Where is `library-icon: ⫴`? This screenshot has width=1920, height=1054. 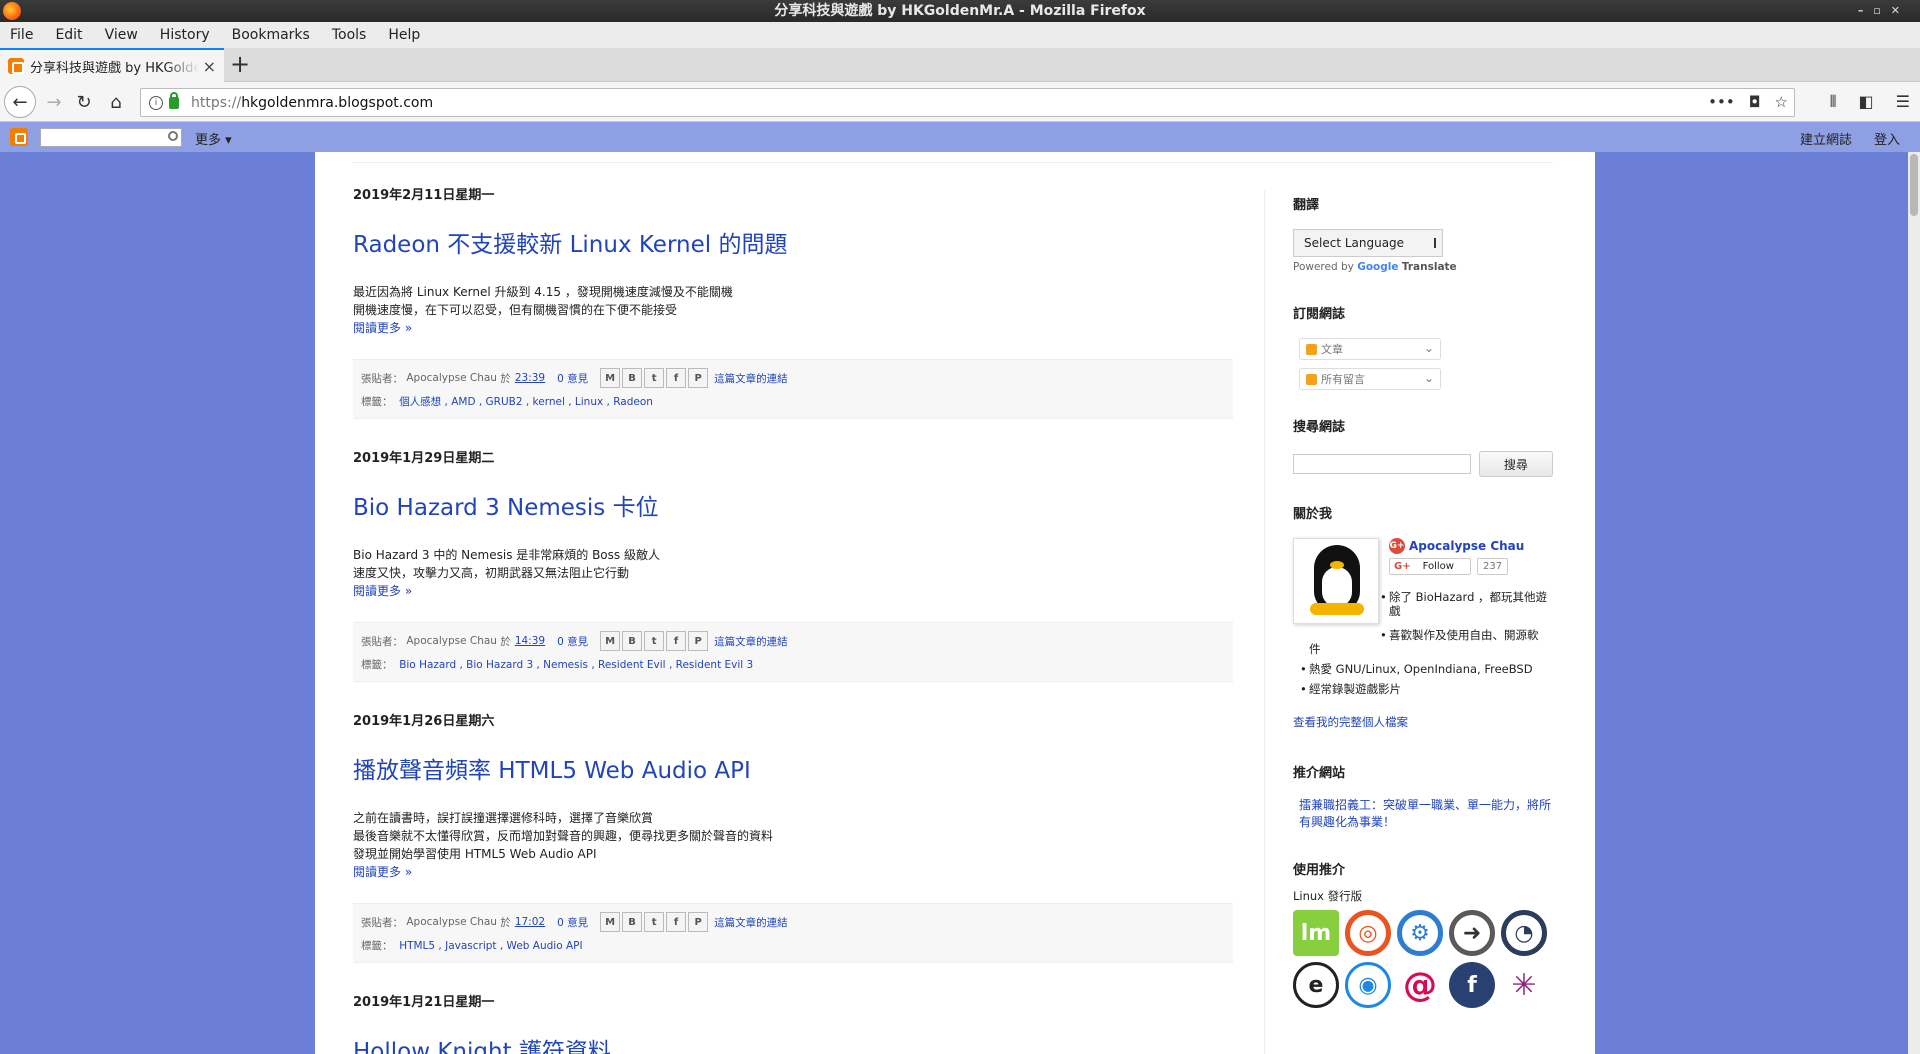 library-icon: ⫴ is located at coordinates (1833, 102).